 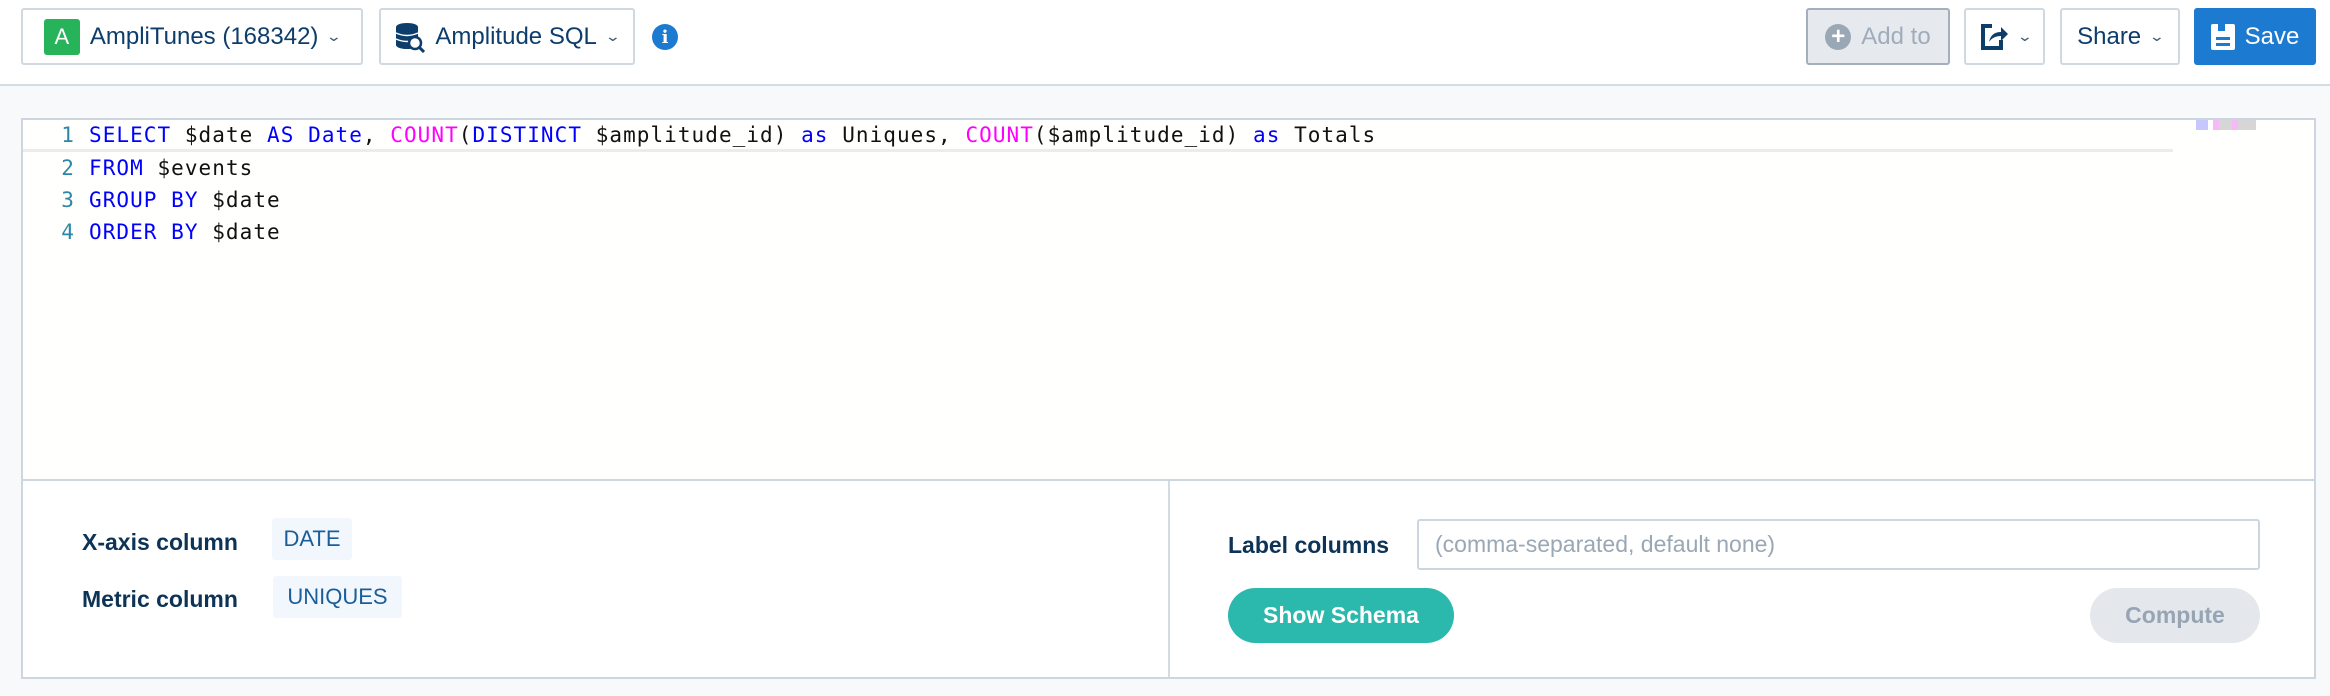 I want to click on info-icon: i, so click(x=665, y=37).